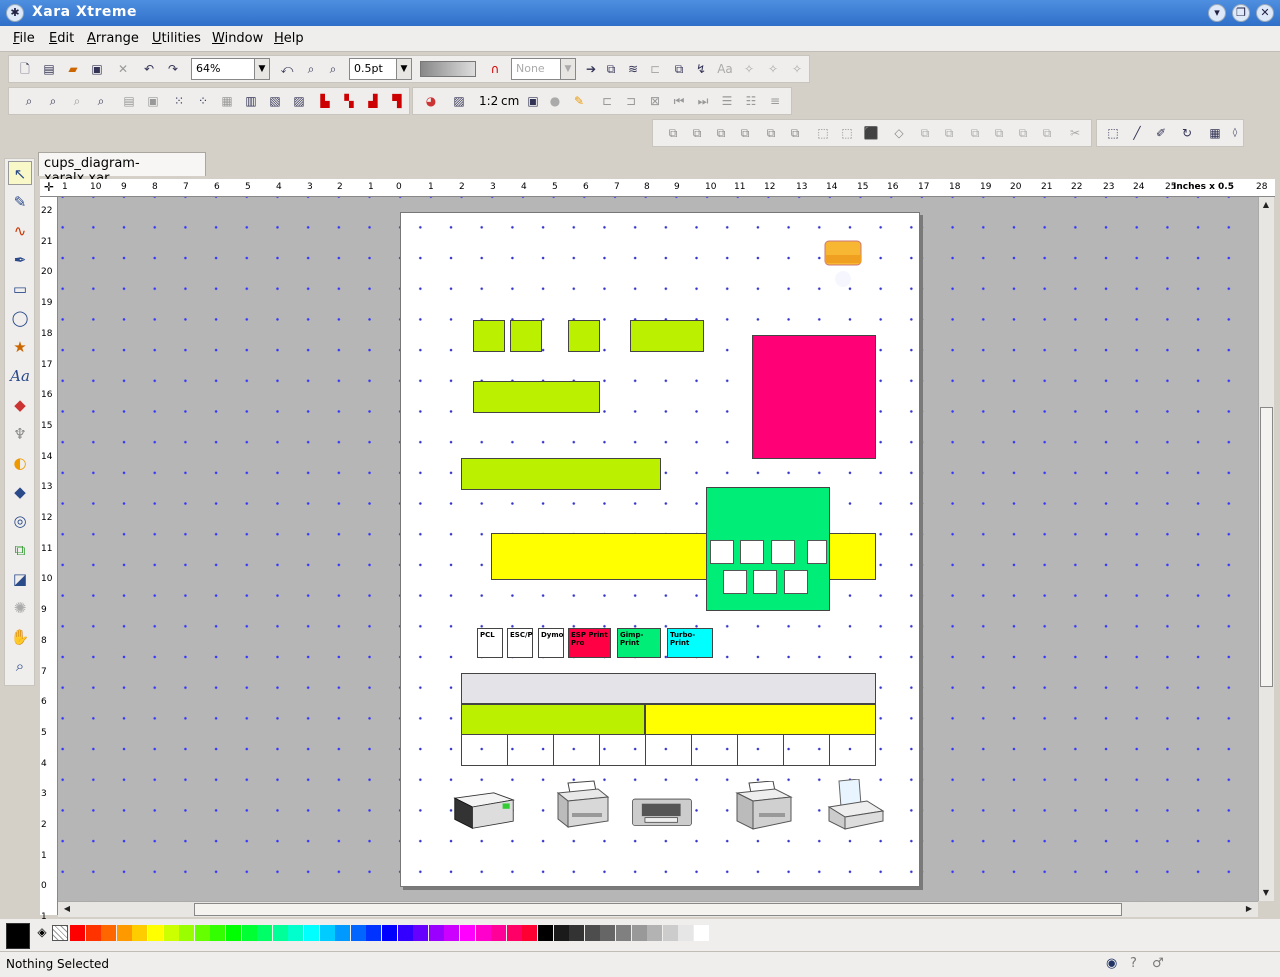 Image resolution: width=1280 pixels, height=977 pixels. Describe the element at coordinates (20, 173) in the screenshot. I see `selector-tool-icon: ↖` at that location.